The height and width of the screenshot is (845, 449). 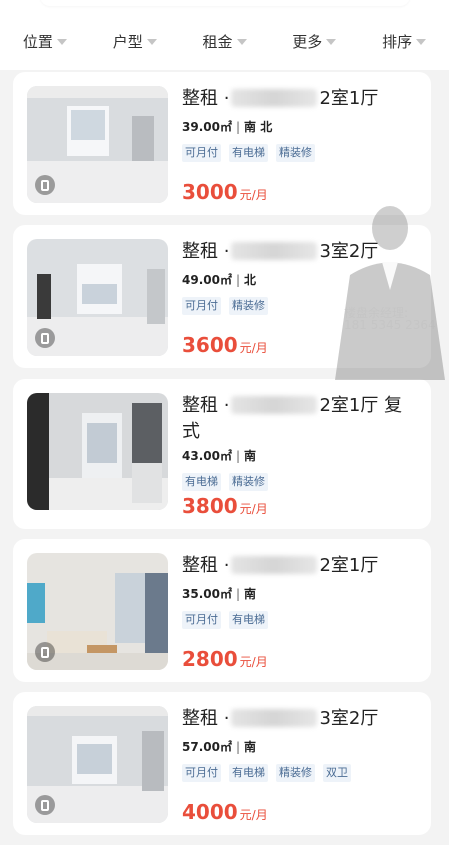 What do you see at coordinates (297, 419) in the screenshot?
I see `listing-title: 整租 · 2室1厅 复式` at bounding box center [297, 419].